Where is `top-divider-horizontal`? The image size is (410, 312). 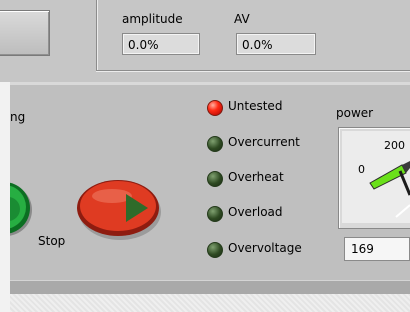
top-divider-horizontal is located at coordinates (253, 70).